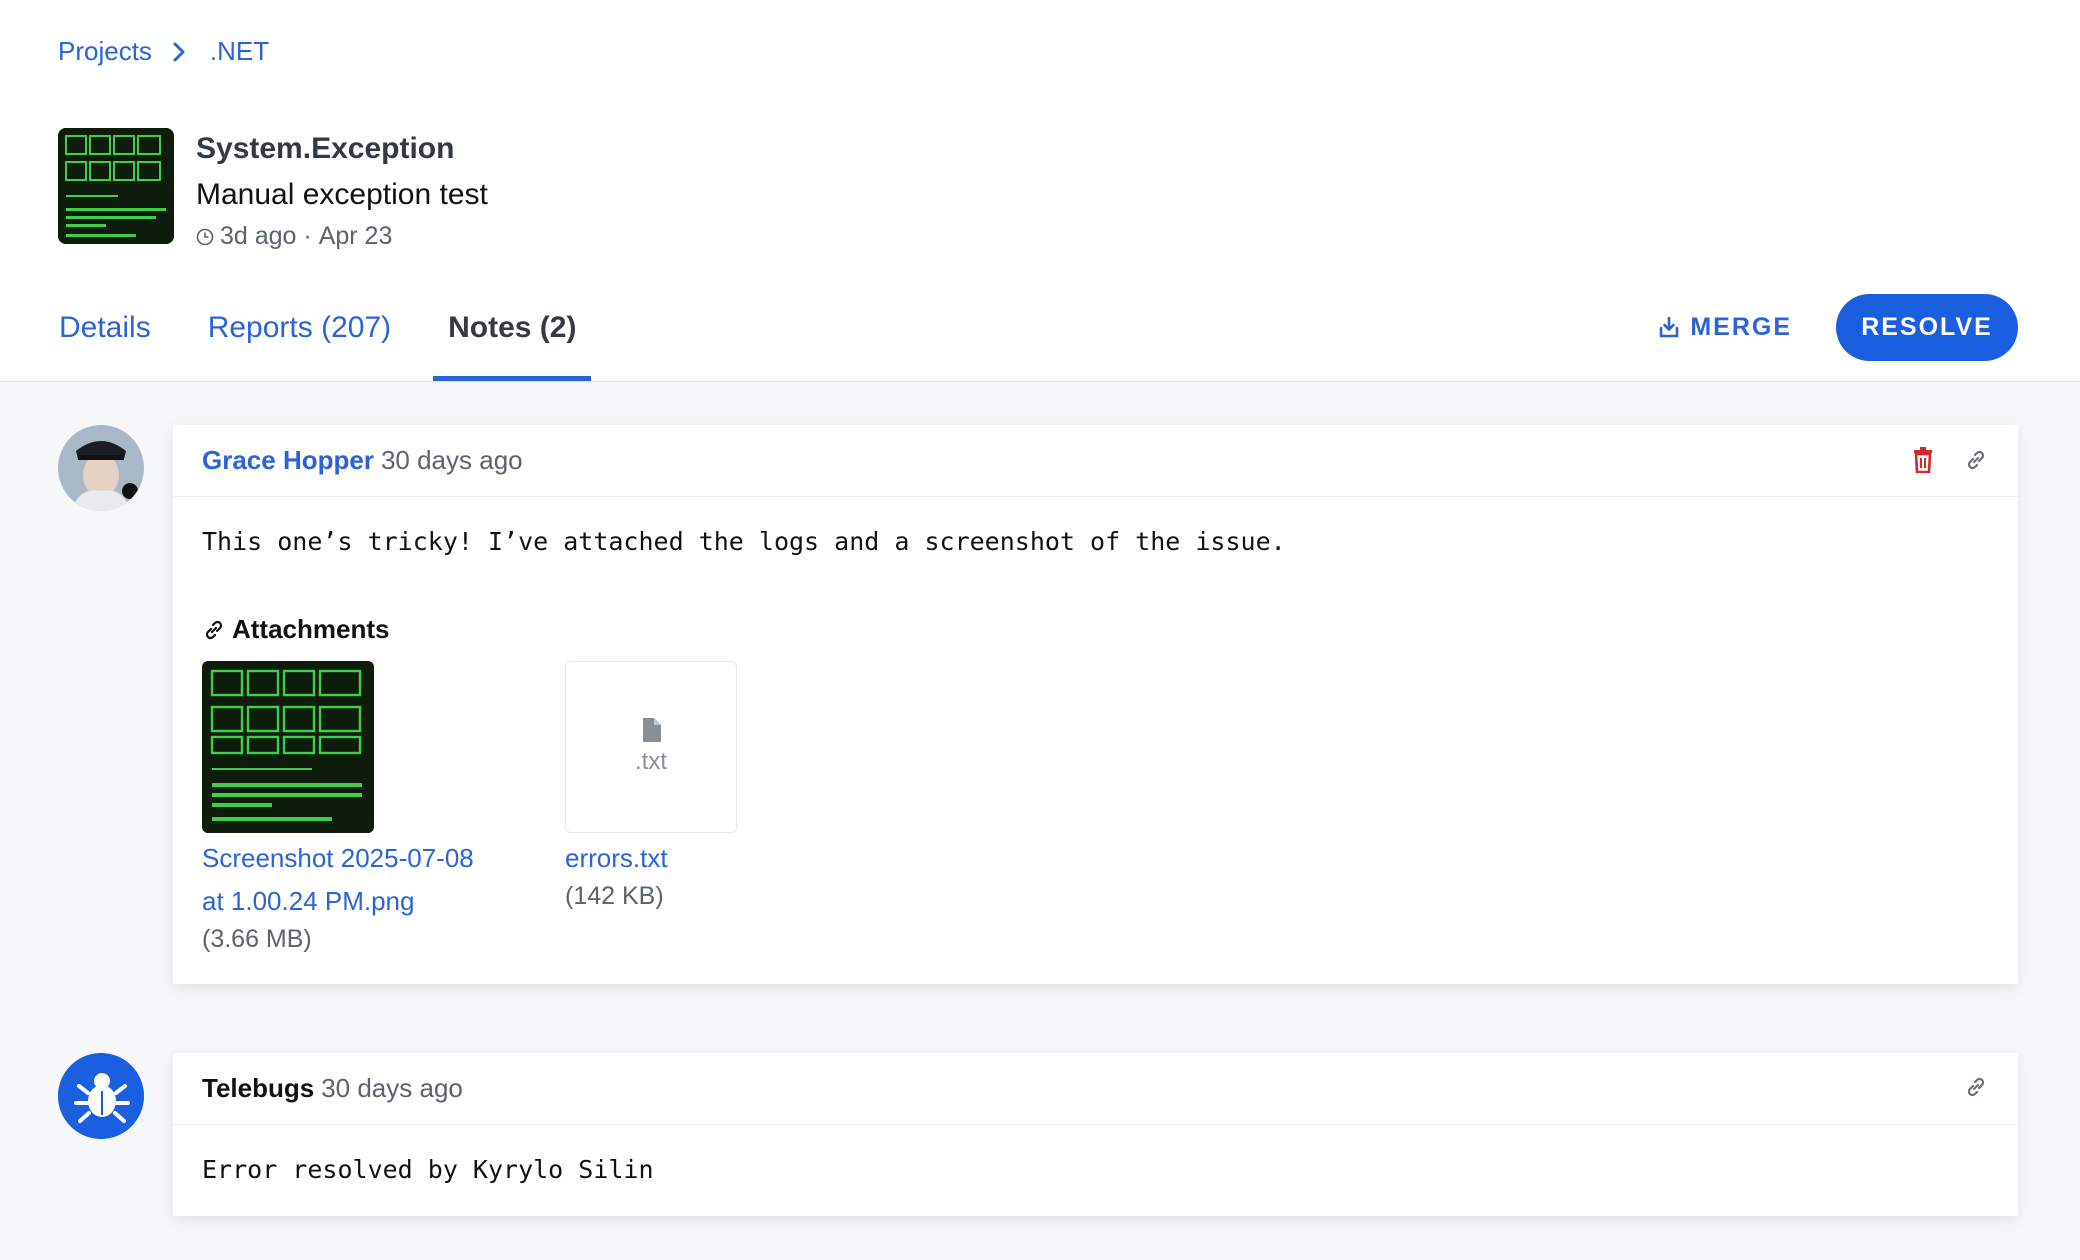  Describe the element at coordinates (342, 194) in the screenshot. I see `error-message: Manual exception test` at that location.